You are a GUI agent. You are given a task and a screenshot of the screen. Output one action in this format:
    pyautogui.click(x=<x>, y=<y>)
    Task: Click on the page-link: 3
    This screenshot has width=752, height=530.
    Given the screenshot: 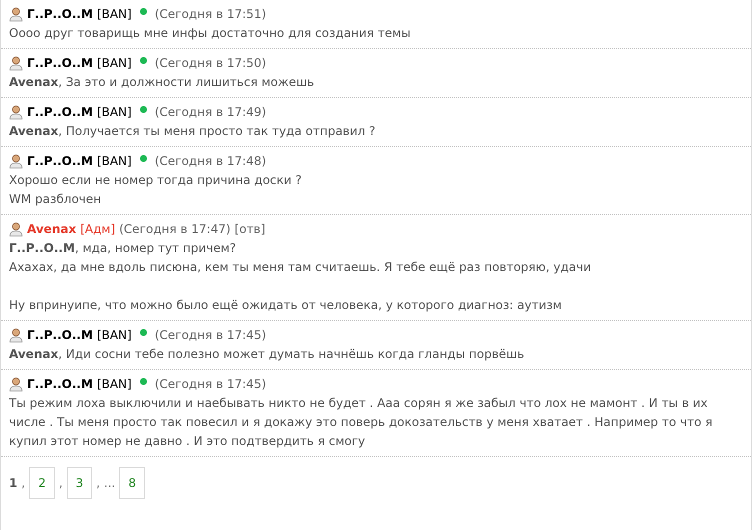 What is the action you would take?
    pyautogui.click(x=79, y=483)
    